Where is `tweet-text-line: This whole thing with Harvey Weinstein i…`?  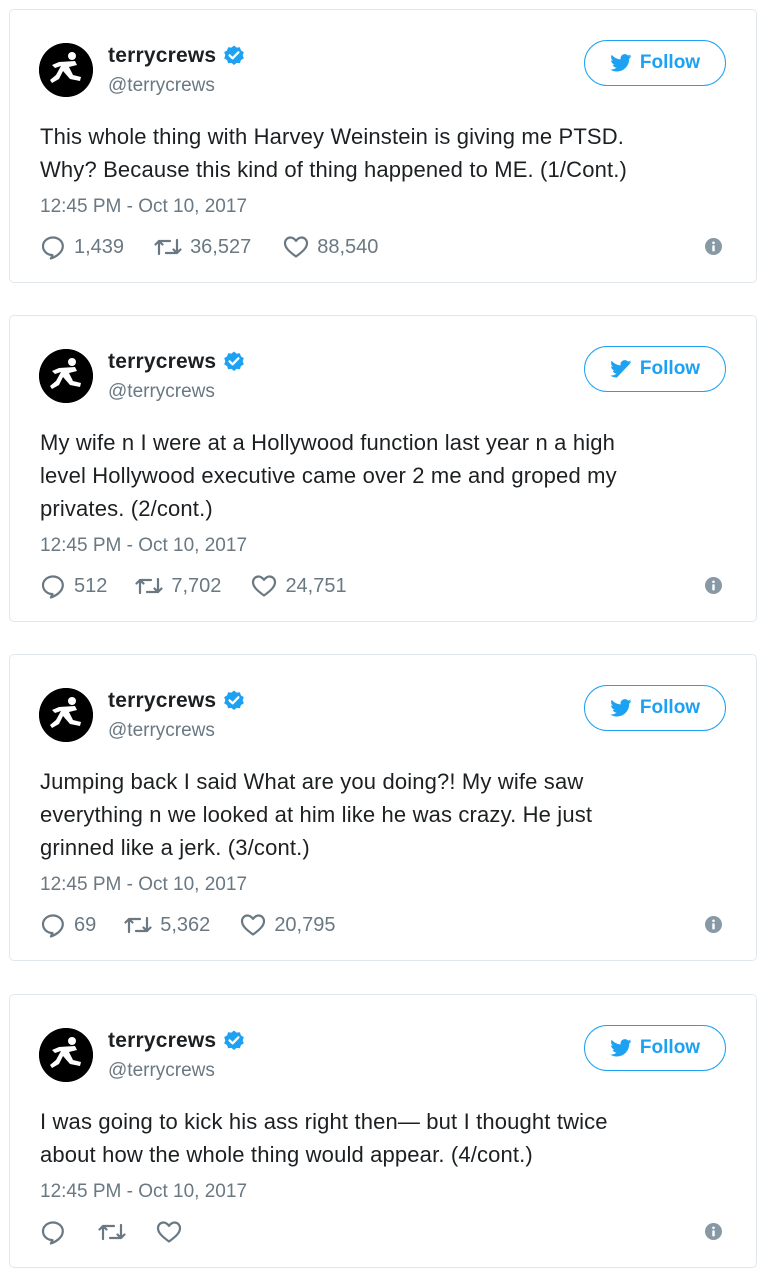
tweet-text-line: This whole thing with Harvey Weinstein i… is located at coordinates (332, 136).